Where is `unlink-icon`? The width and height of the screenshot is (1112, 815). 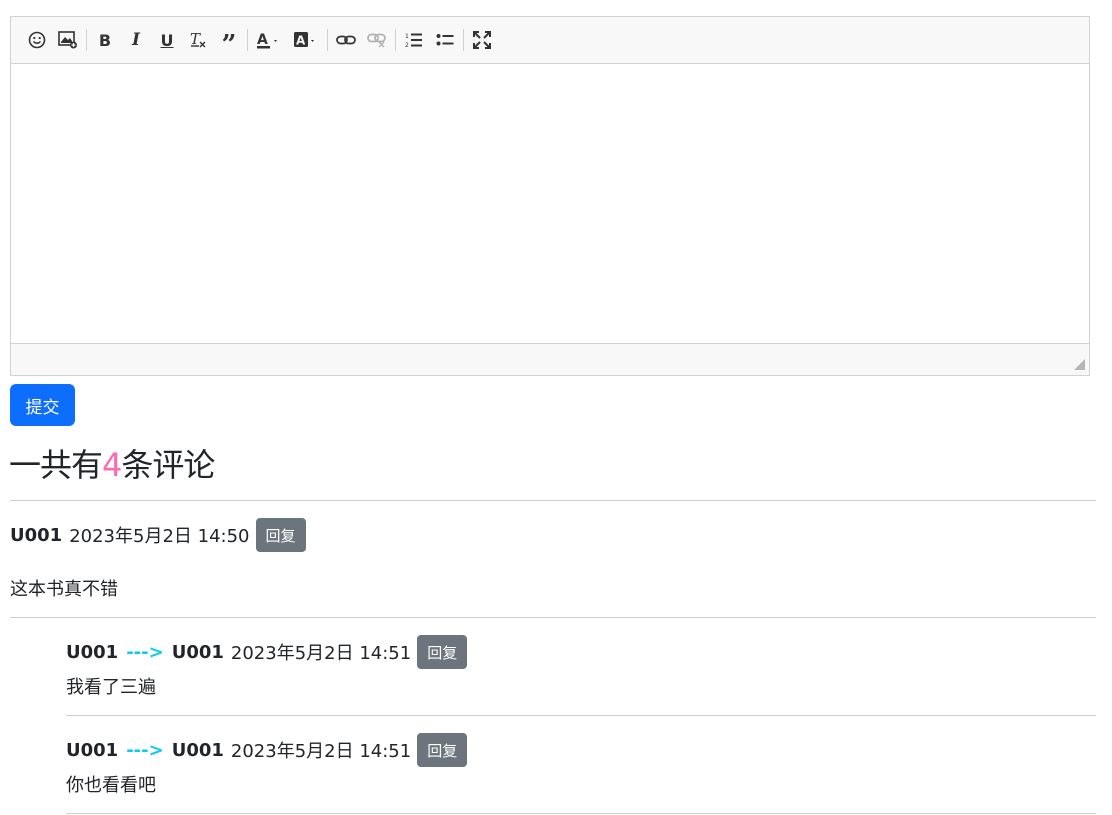
unlink-icon is located at coordinates (377, 40).